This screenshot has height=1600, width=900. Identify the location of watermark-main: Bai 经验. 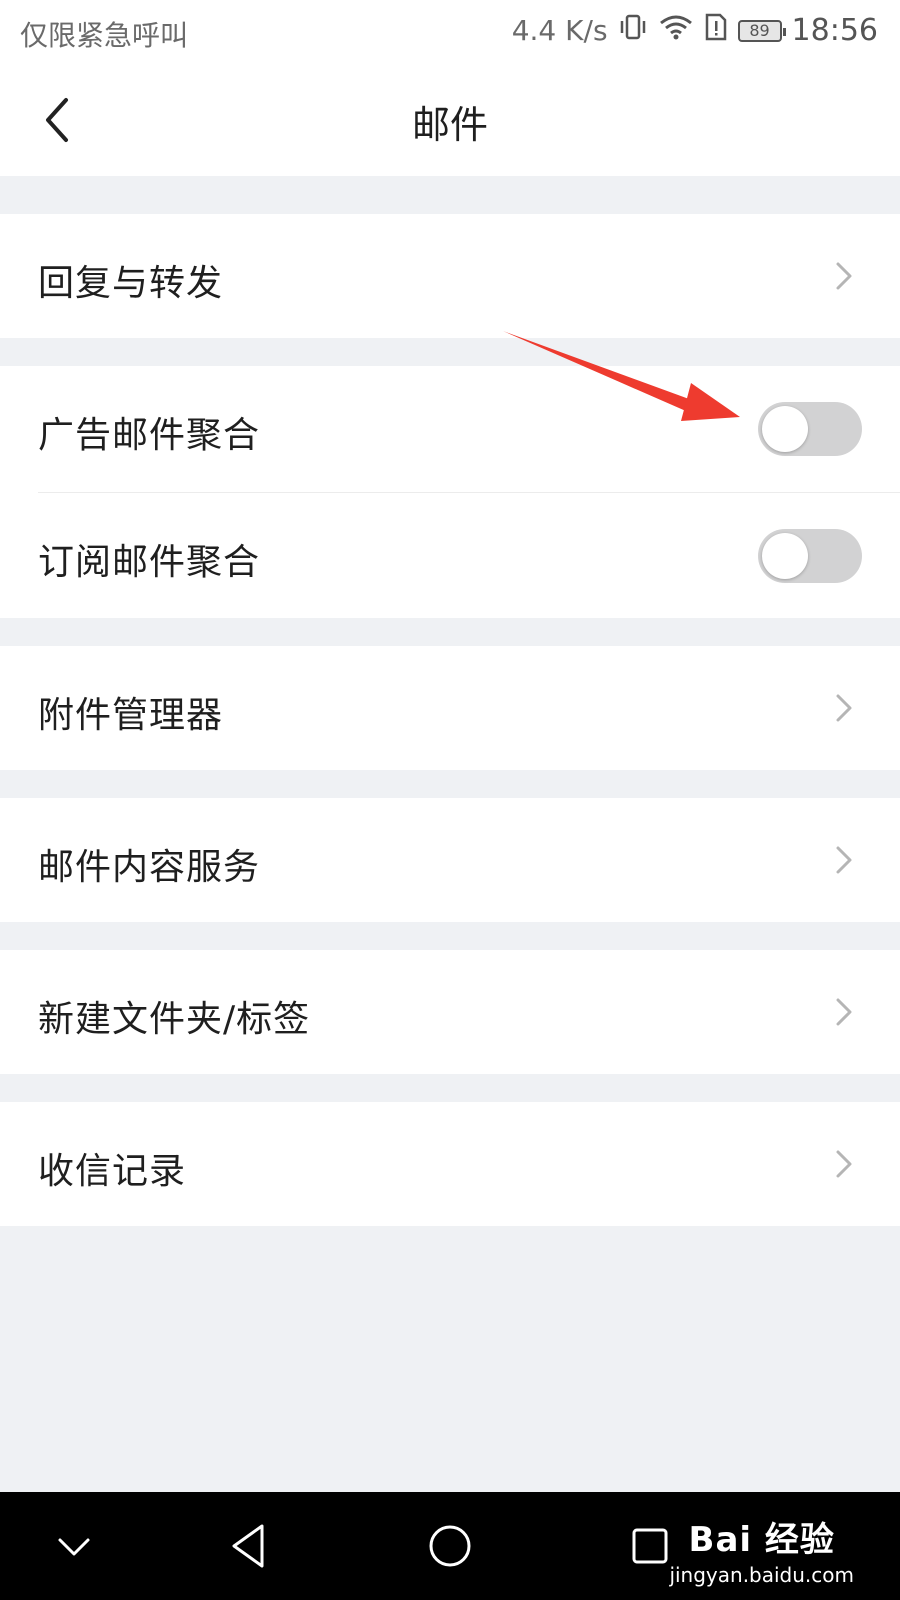
(761, 1540).